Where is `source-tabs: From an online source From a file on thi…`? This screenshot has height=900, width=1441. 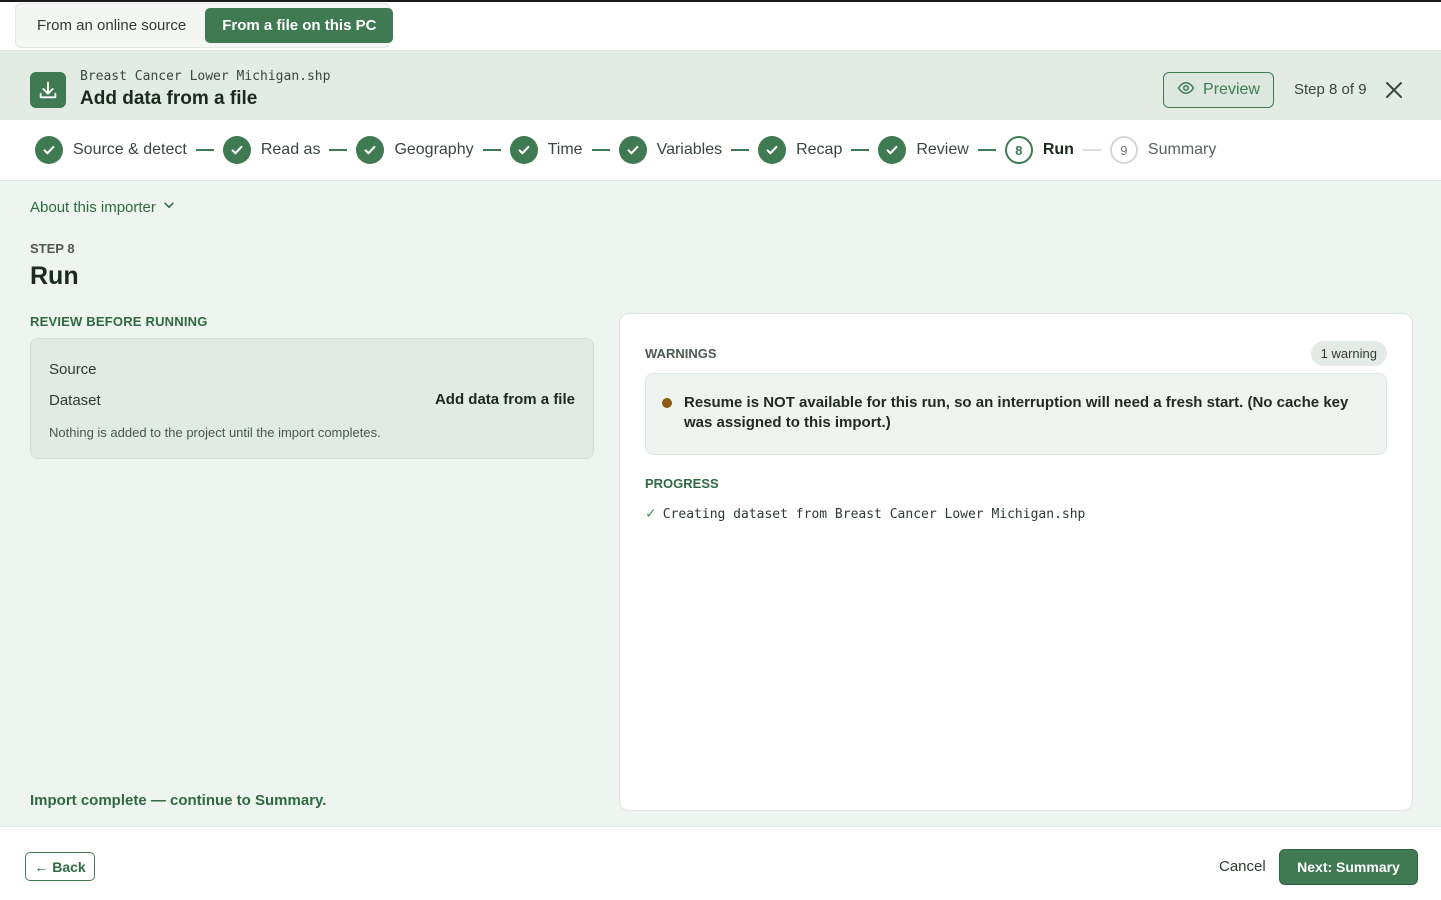 source-tabs: From an online source From a file on thi… is located at coordinates (204, 25).